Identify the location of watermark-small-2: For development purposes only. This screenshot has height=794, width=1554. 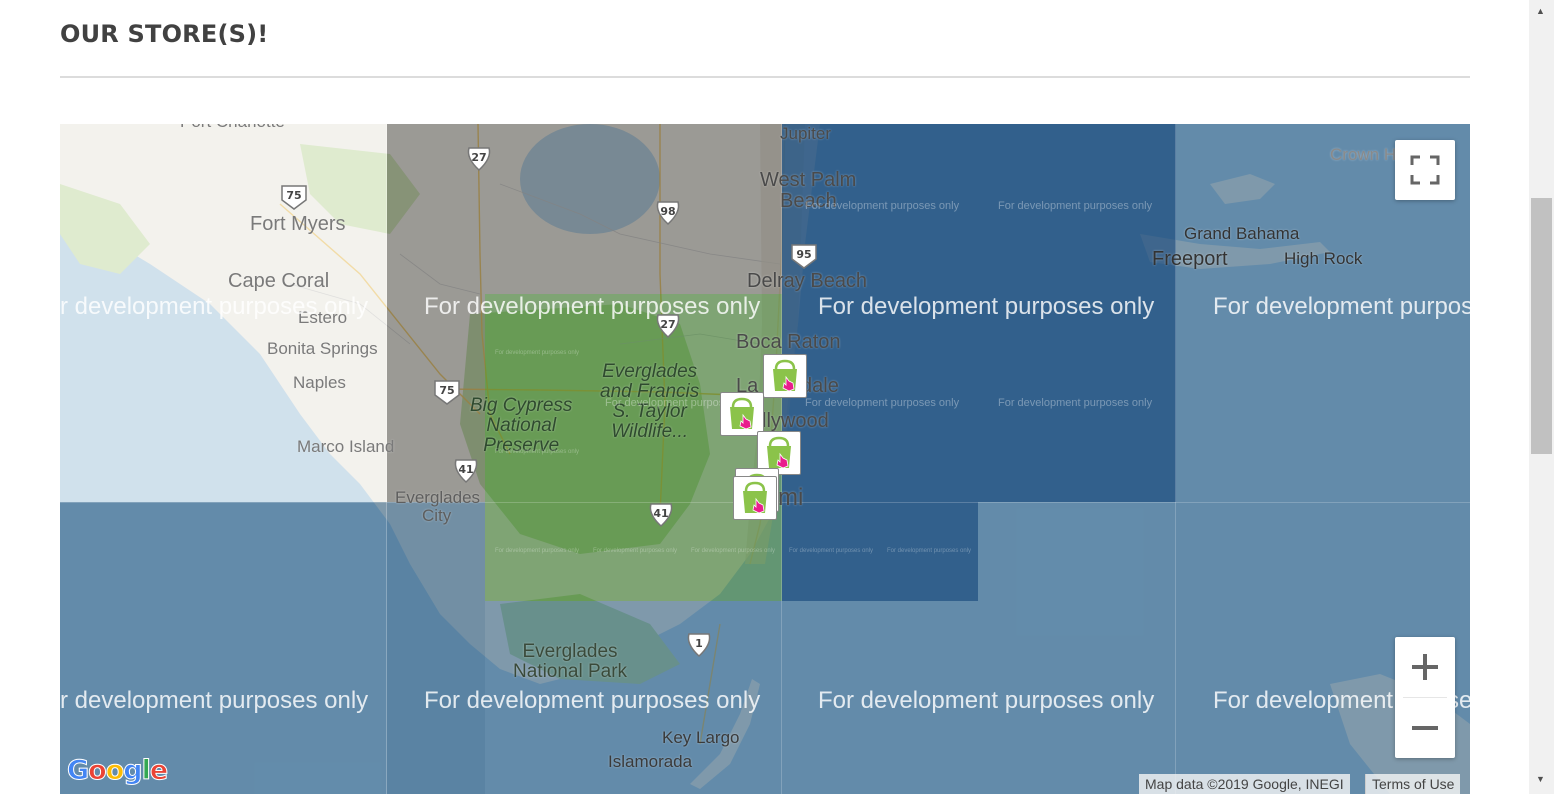
(1075, 206).